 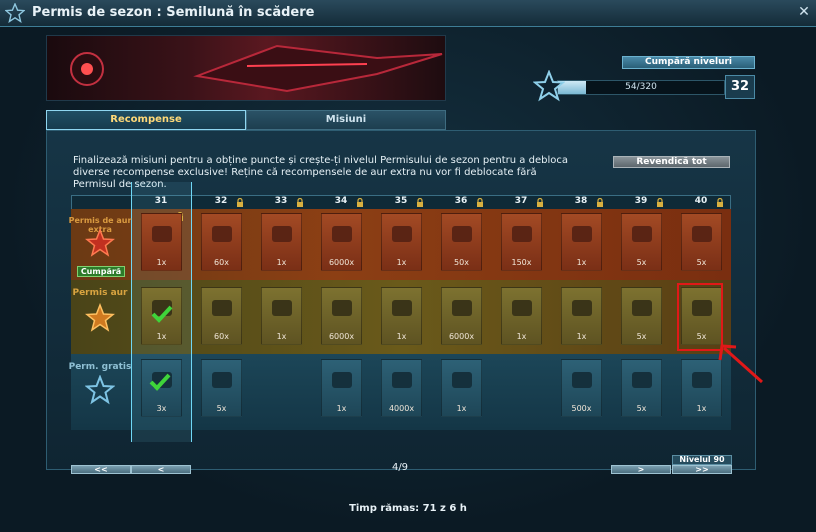 I want to click on reward-quantity: 3x, so click(x=161, y=408).